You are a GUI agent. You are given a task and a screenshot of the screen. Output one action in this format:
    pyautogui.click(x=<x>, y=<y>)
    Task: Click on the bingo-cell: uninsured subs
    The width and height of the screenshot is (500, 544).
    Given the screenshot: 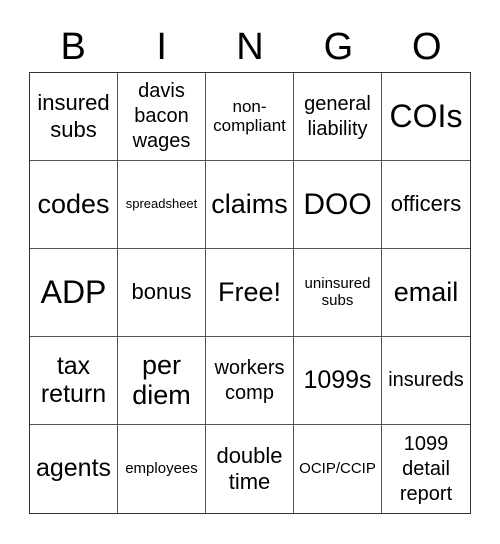 What is the action you would take?
    pyautogui.click(x=338, y=293)
    